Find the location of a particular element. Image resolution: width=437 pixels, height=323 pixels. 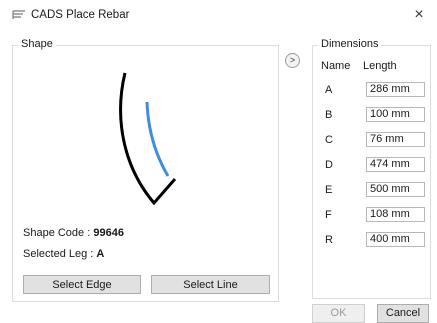

dimension-name-c: C is located at coordinates (329, 140).